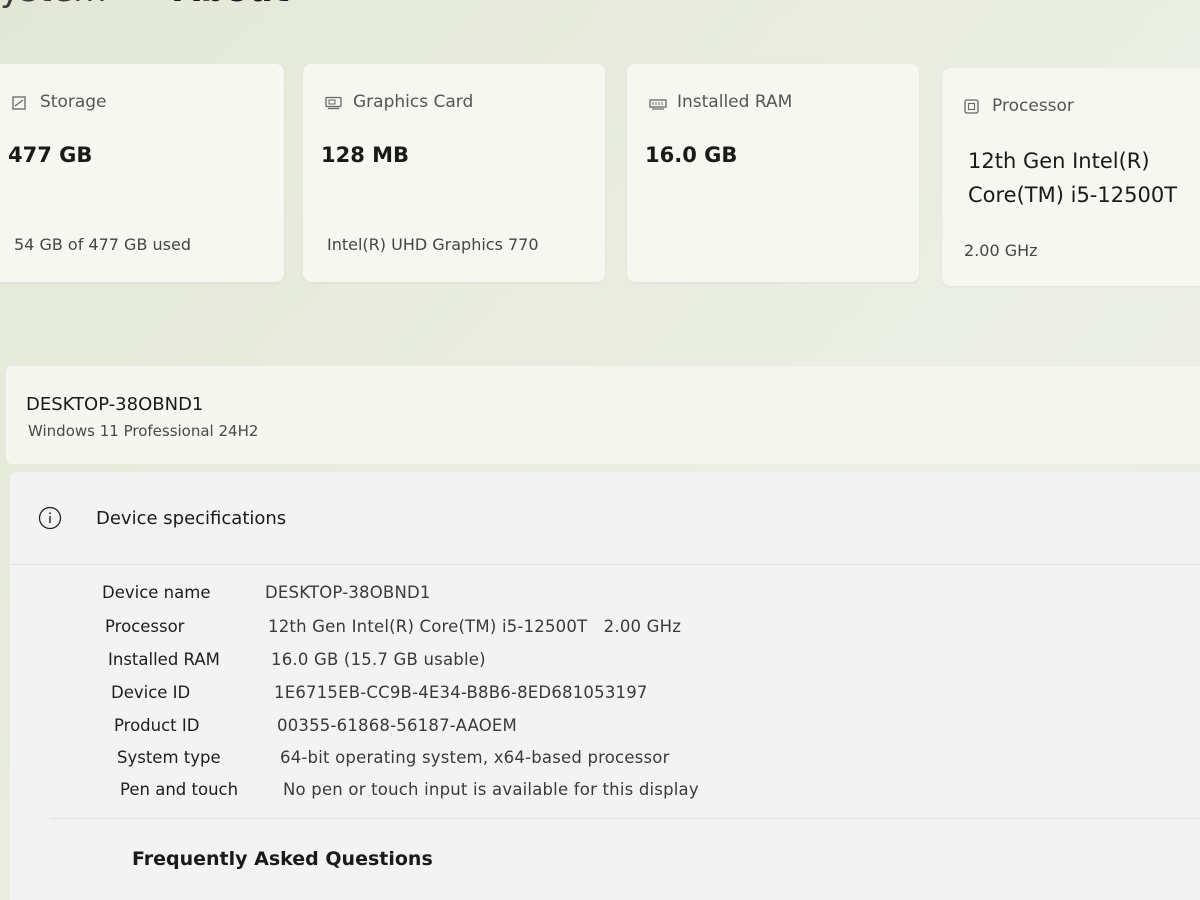 This screenshot has width=1200, height=900. I want to click on installed-ram-header: Installed RAM, so click(720, 102).